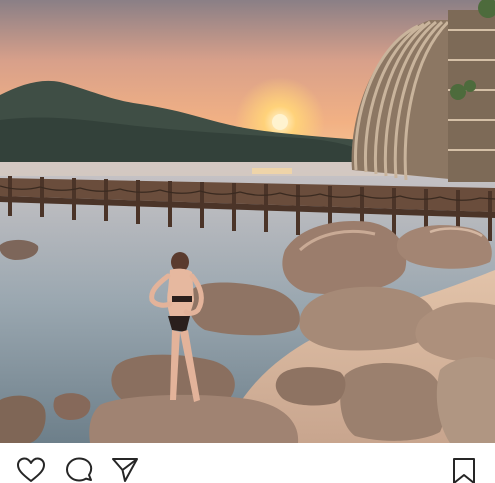  Describe the element at coordinates (31, 470) in the screenshot. I see `heart-icon` at that location.